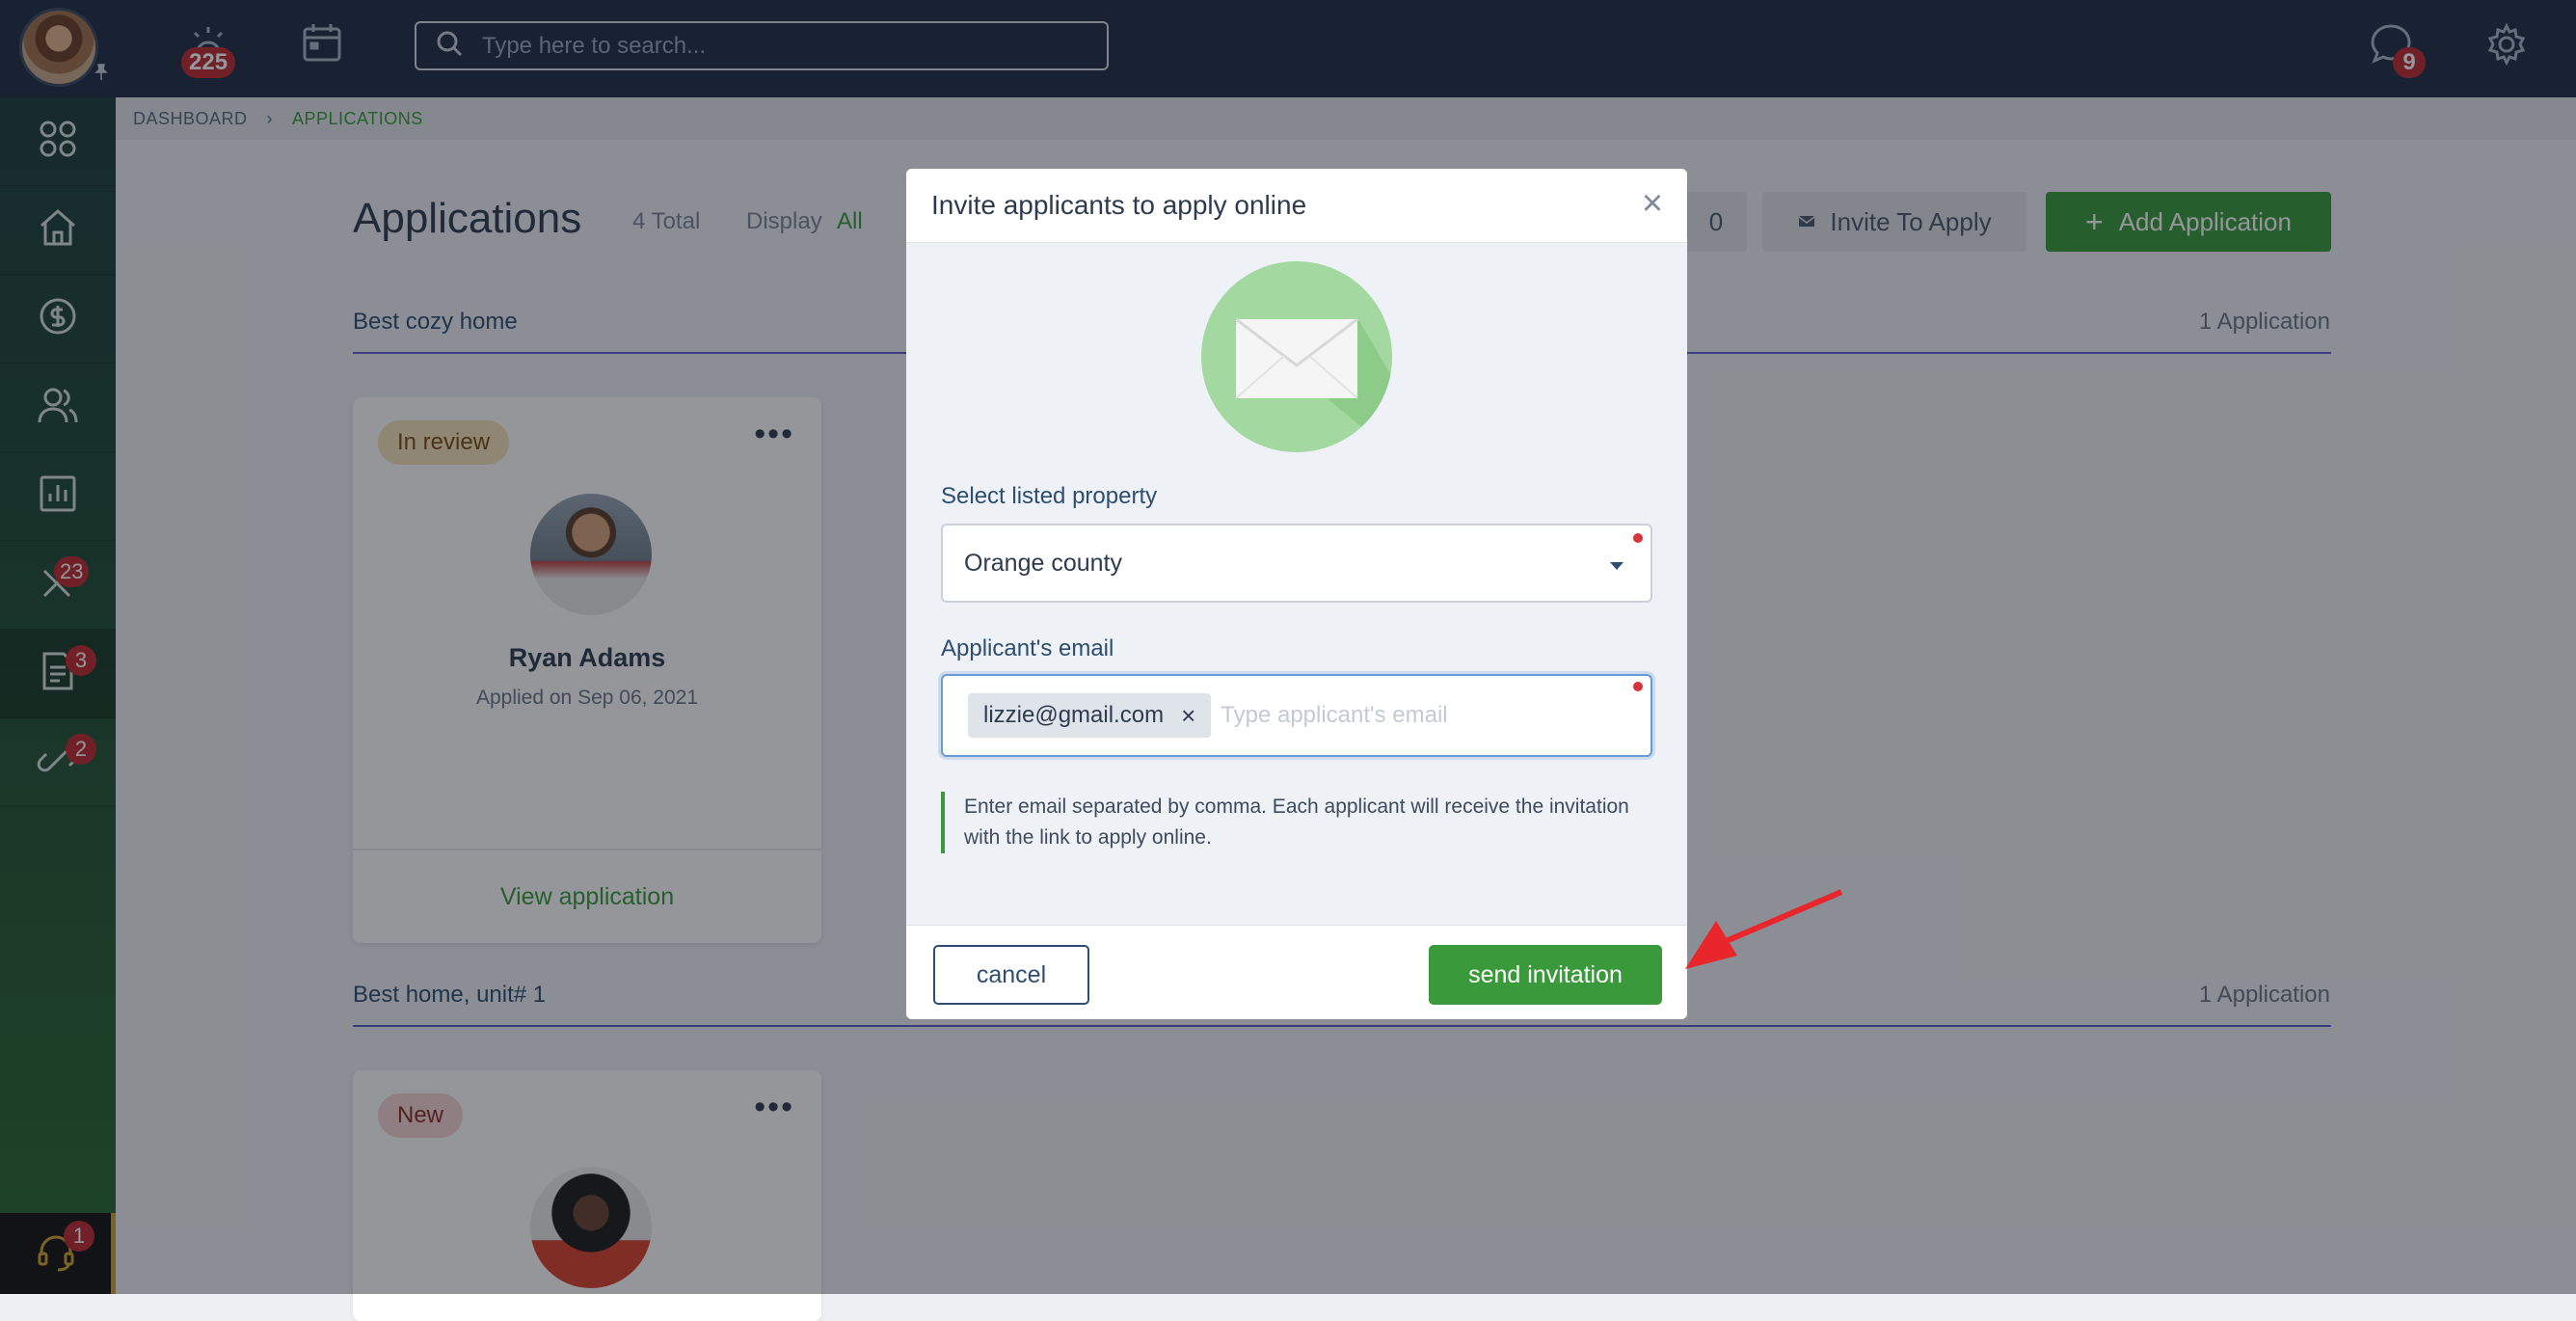  Describe the element at coordinates (1011, 975) in the screenshot. I see `cancel-button: cancel` at that location.